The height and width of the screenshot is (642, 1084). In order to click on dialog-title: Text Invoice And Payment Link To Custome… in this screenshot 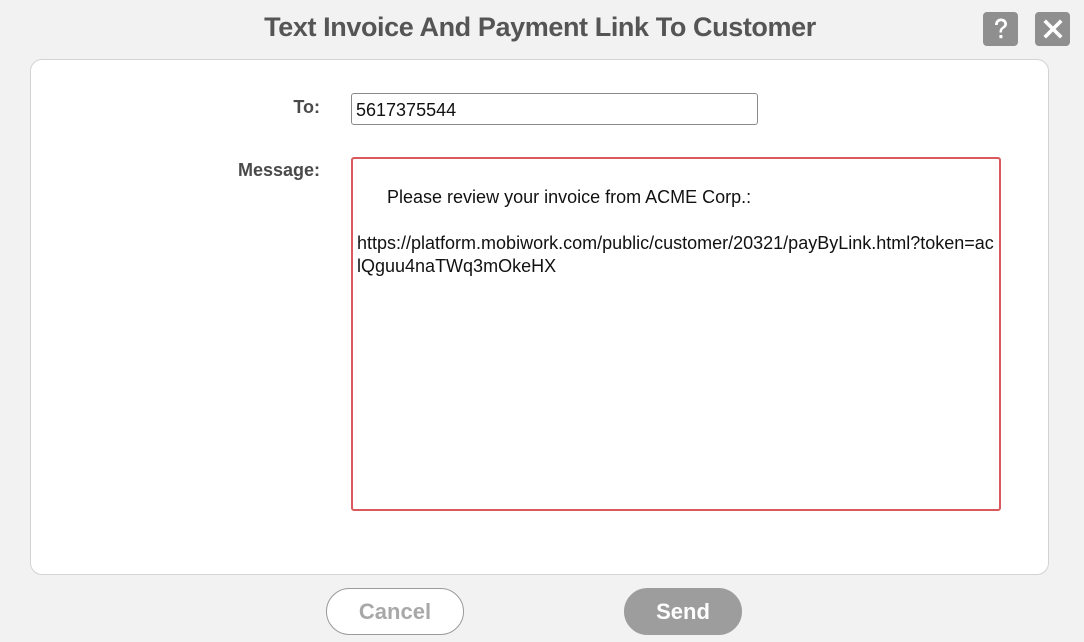, I will do `click(540, 27)`.